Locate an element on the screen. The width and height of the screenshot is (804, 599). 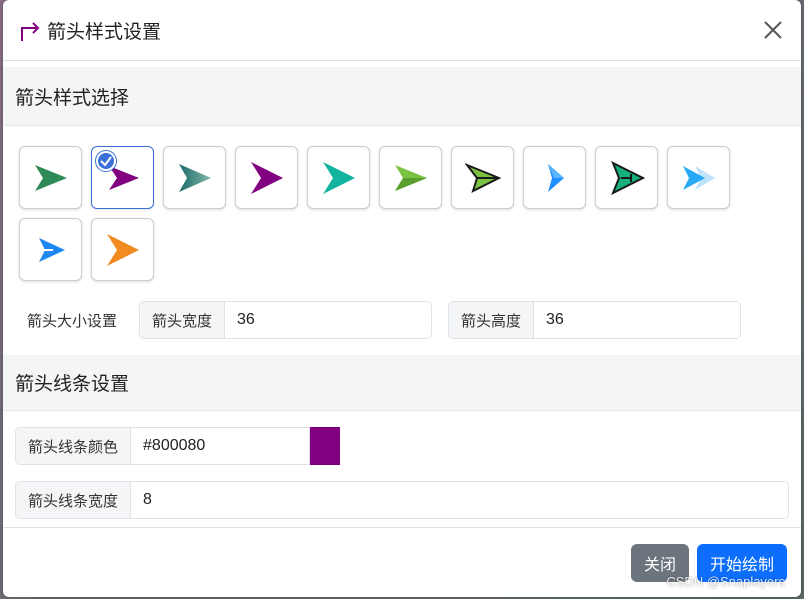
arrow-size-row: 箭头大小设置 箭头宽度 36 箭头高度 36 is located at coordinates (402, 320).